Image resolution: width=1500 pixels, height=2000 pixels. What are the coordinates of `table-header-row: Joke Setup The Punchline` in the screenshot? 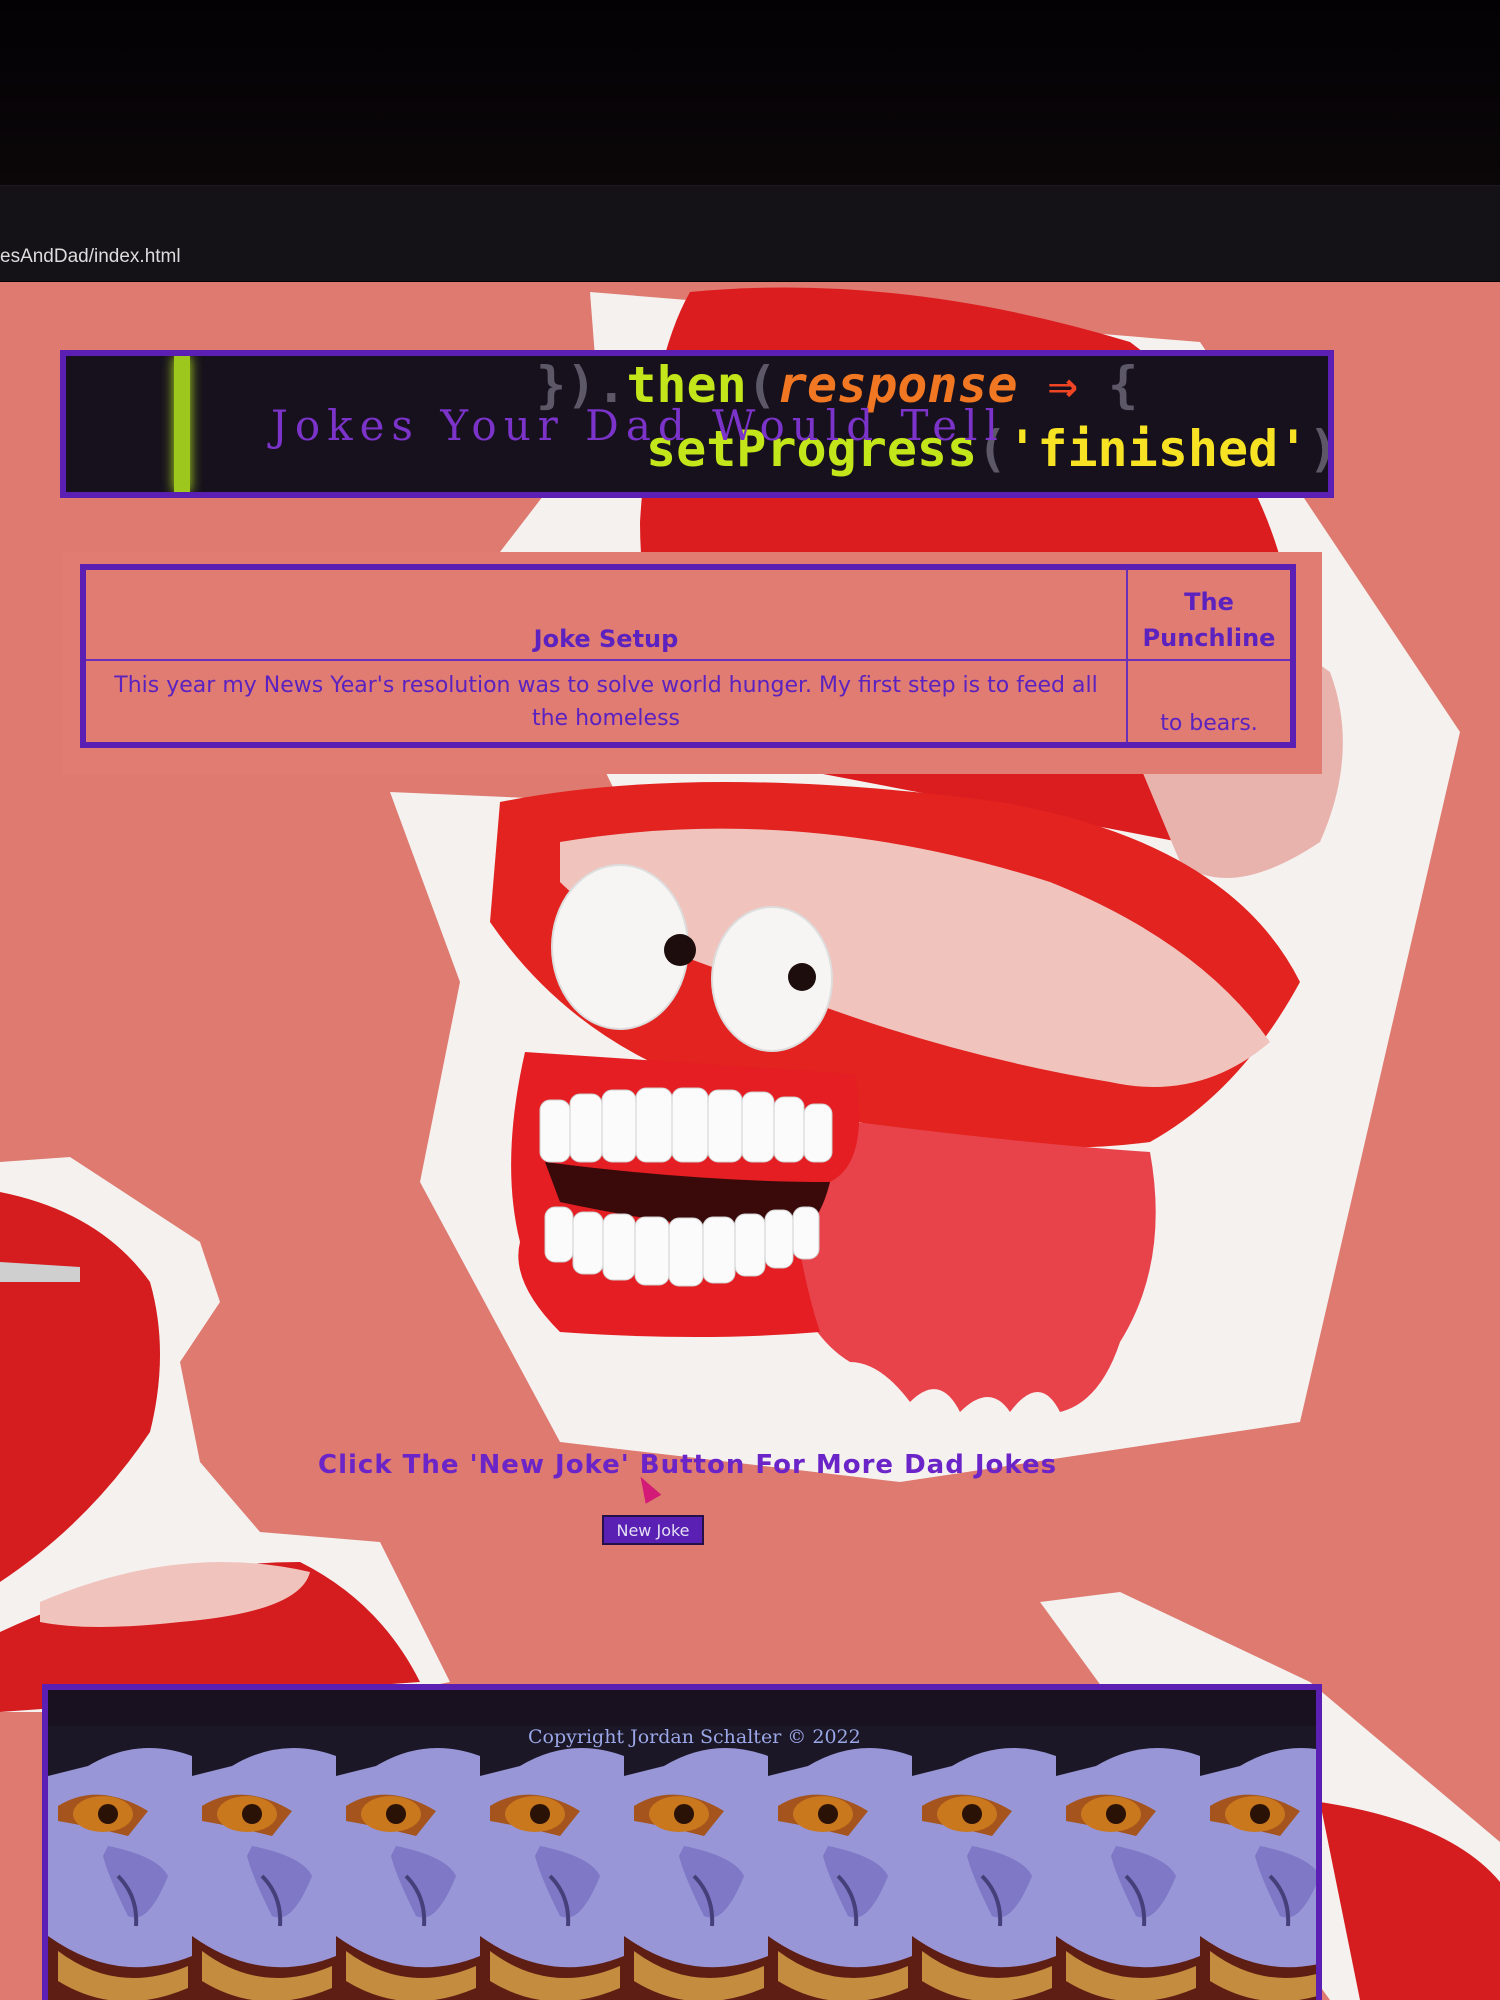 It's located at (688, 613).